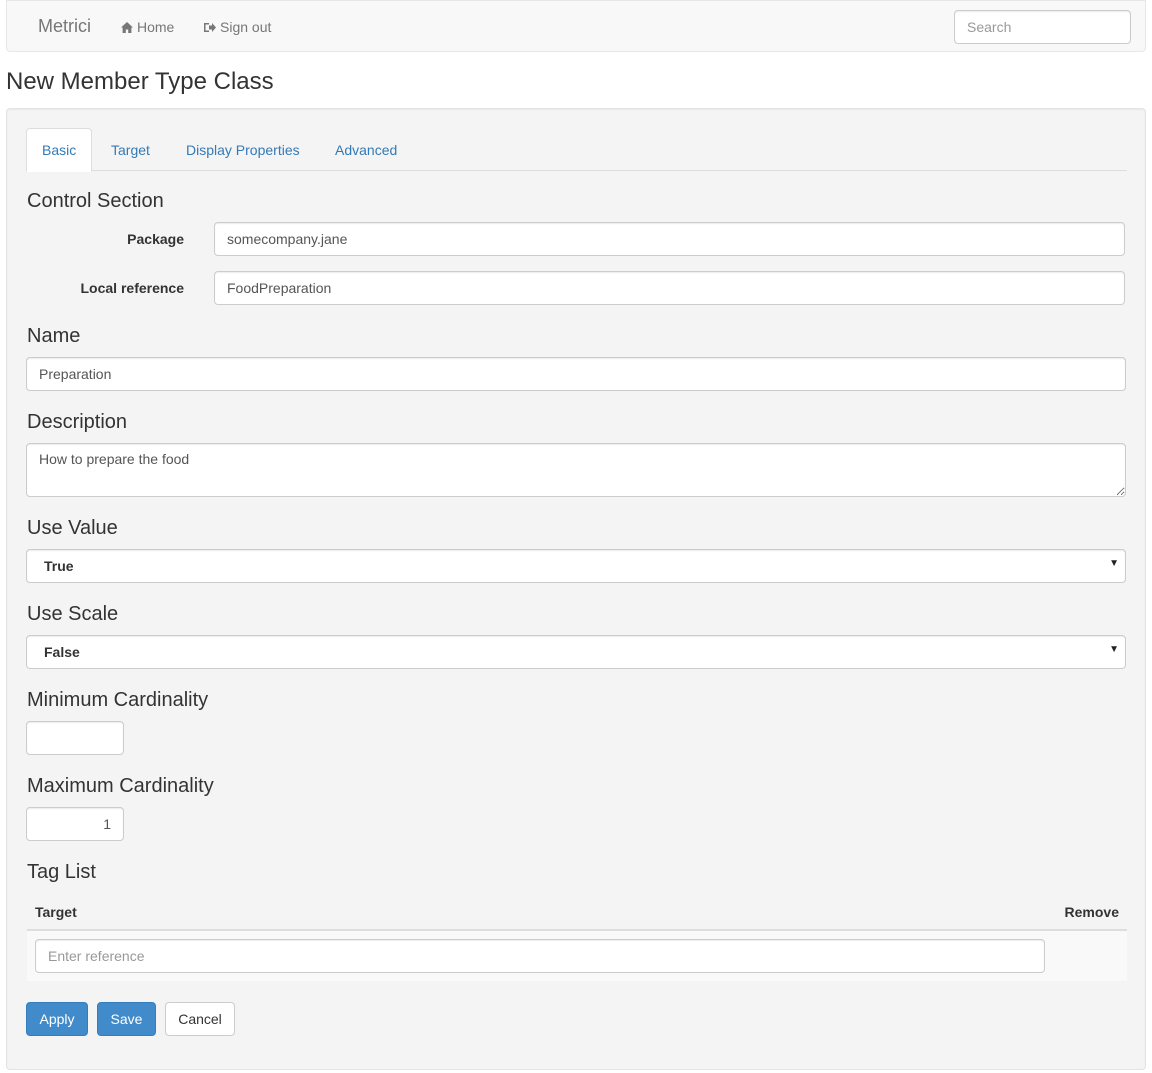 The height and width of the screenshot is (1073, 1152). Describe the element at coordinates (120, 786) in the screenshot. I see `max-cardinality-label: Maximum Cardinality` at that location.